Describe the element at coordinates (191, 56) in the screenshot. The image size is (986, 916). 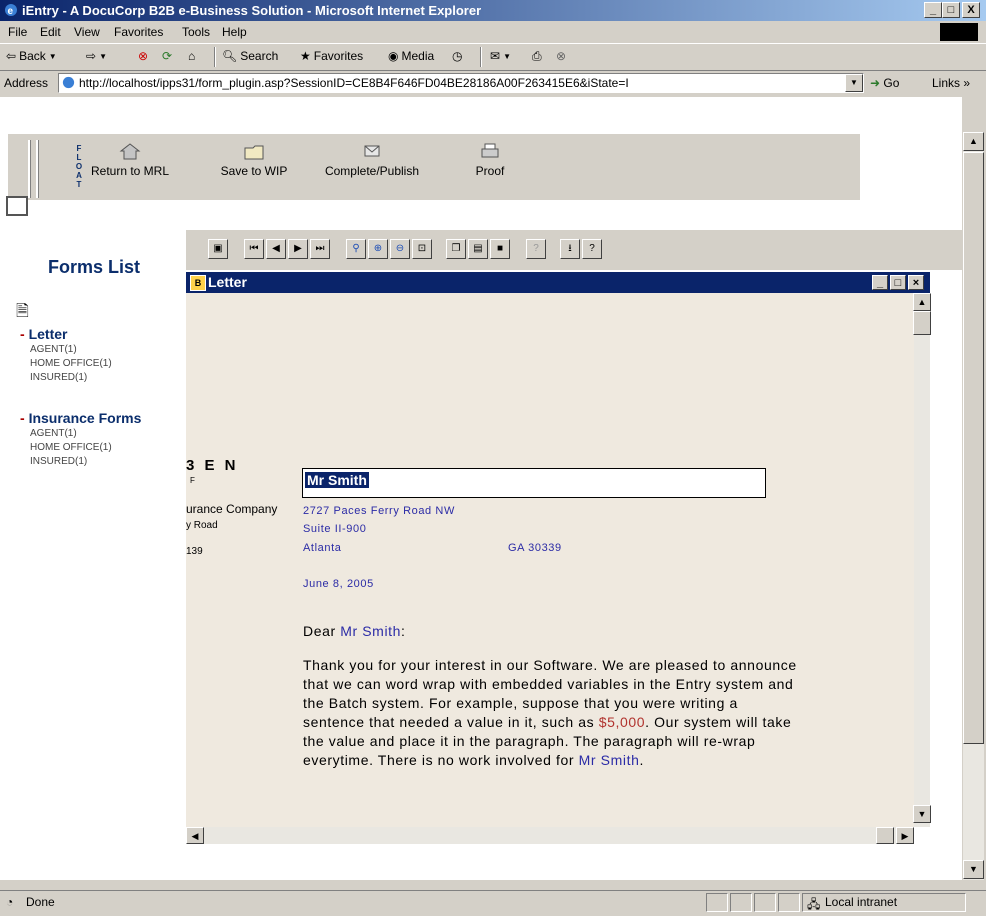
I see `home-button: ⌂` at that location.